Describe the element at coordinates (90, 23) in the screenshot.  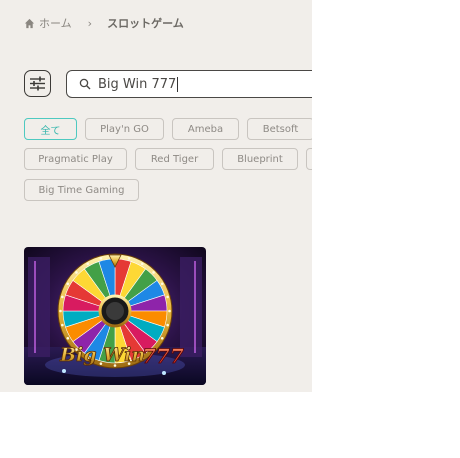
I see `chevron-right-icon: ›` at that location.